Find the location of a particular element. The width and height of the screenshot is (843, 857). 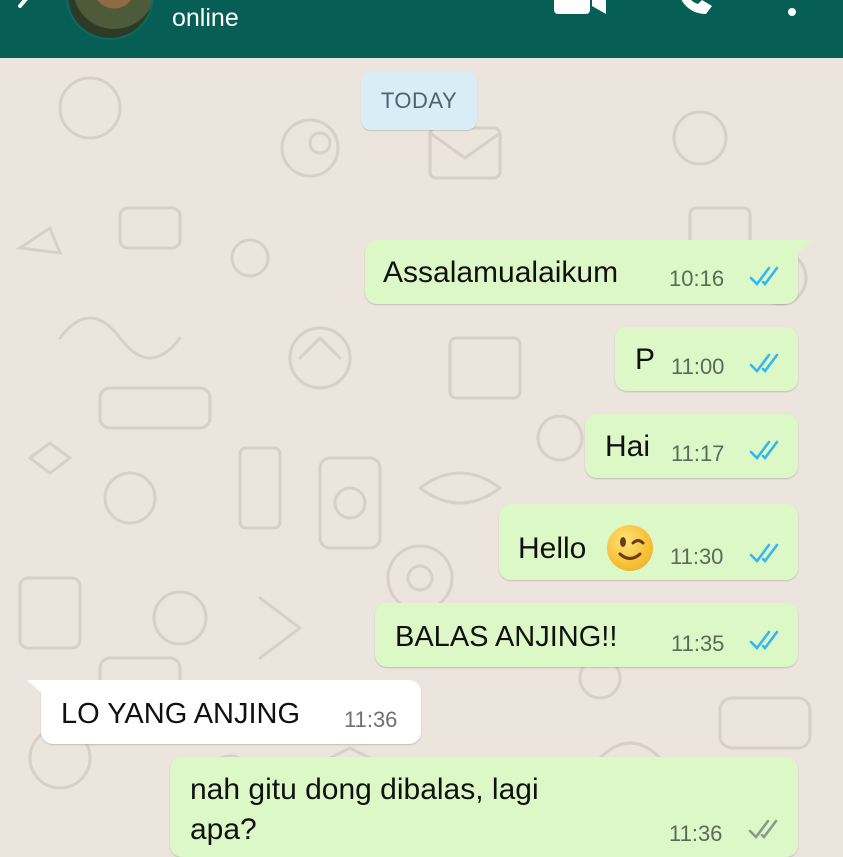

voice-call-icon is located at coordinates (696, 9).